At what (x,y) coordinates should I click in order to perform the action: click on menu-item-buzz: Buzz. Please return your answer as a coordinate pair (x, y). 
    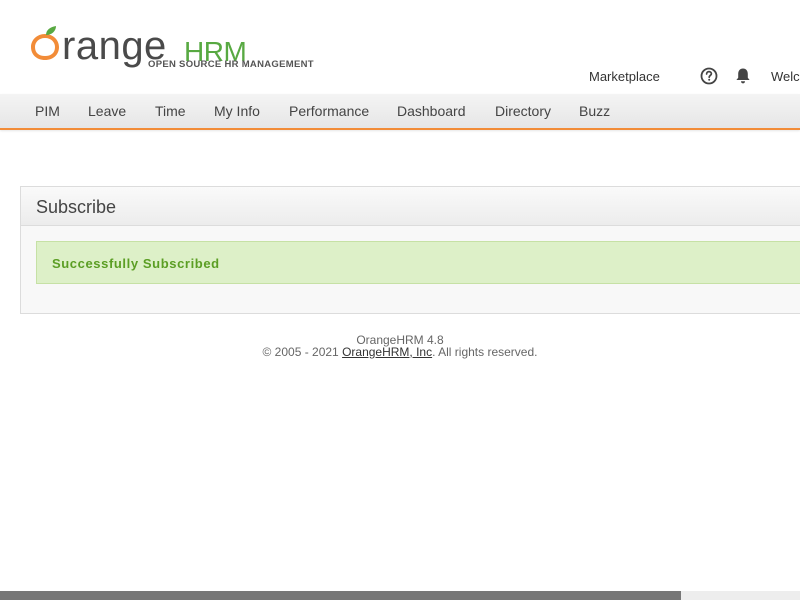
    Looking at the image, I should click on (594, 111).